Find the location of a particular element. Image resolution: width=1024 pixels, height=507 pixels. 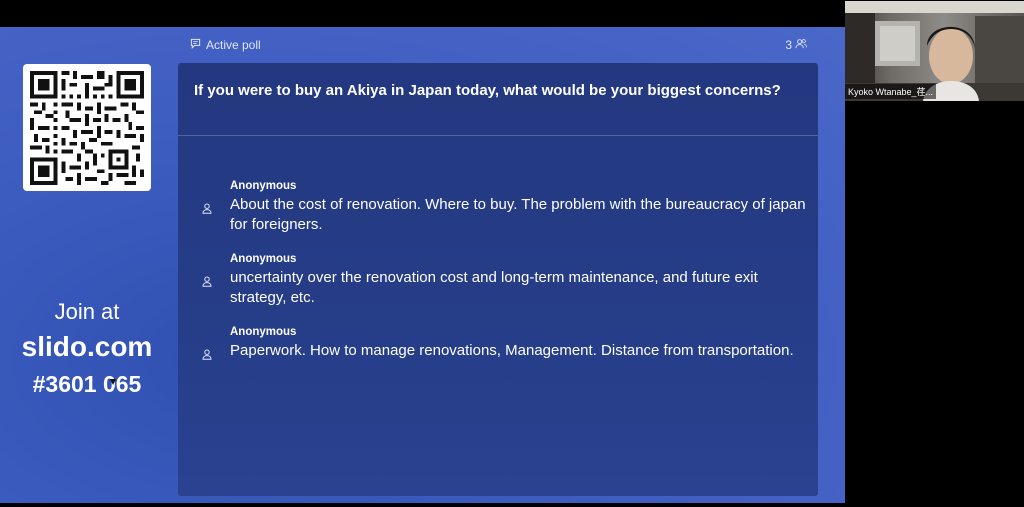

divider is located at coordinates (498, 135).